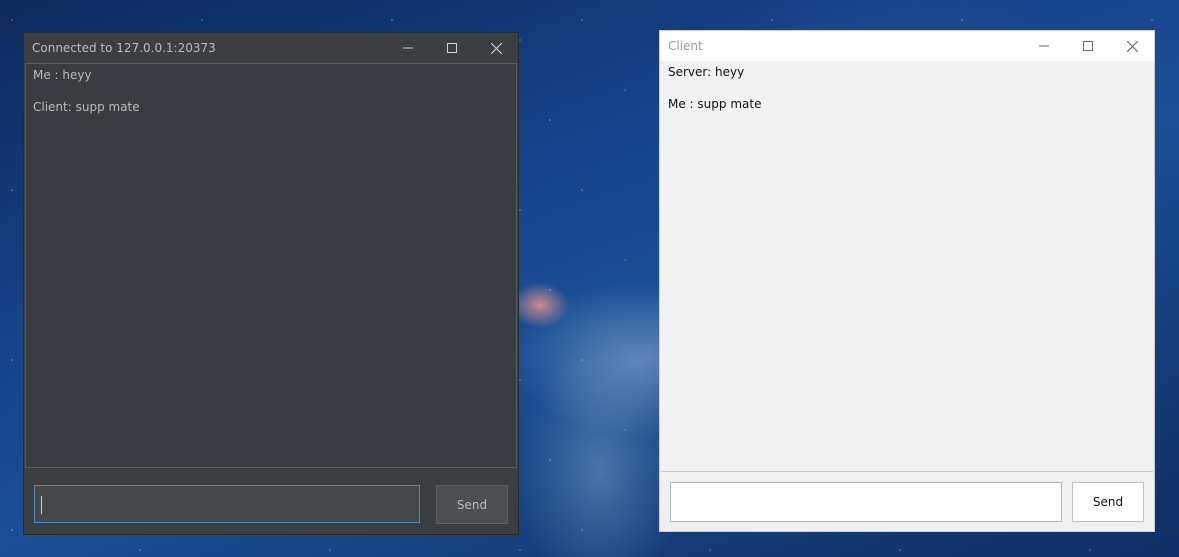 The height and width of the screenshot is (557, 1179). I want to click on chat-message: Client: supp mate, so click(86, 107).